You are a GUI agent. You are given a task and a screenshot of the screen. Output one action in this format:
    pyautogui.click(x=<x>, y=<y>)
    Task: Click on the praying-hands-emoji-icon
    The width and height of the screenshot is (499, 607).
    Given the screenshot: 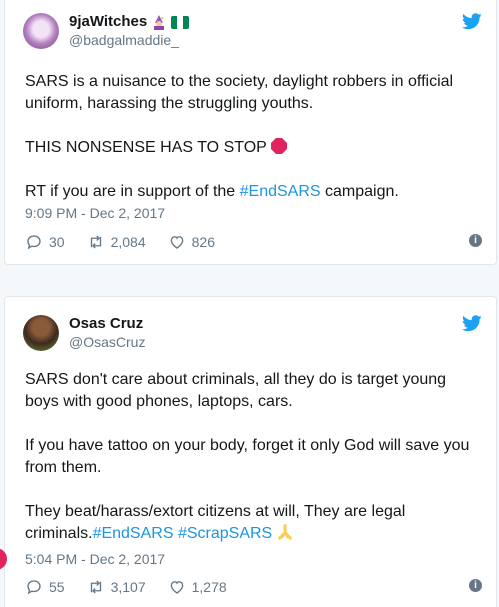 What is the action you would take?
    pyautogui.click(x=285, y=532)
    